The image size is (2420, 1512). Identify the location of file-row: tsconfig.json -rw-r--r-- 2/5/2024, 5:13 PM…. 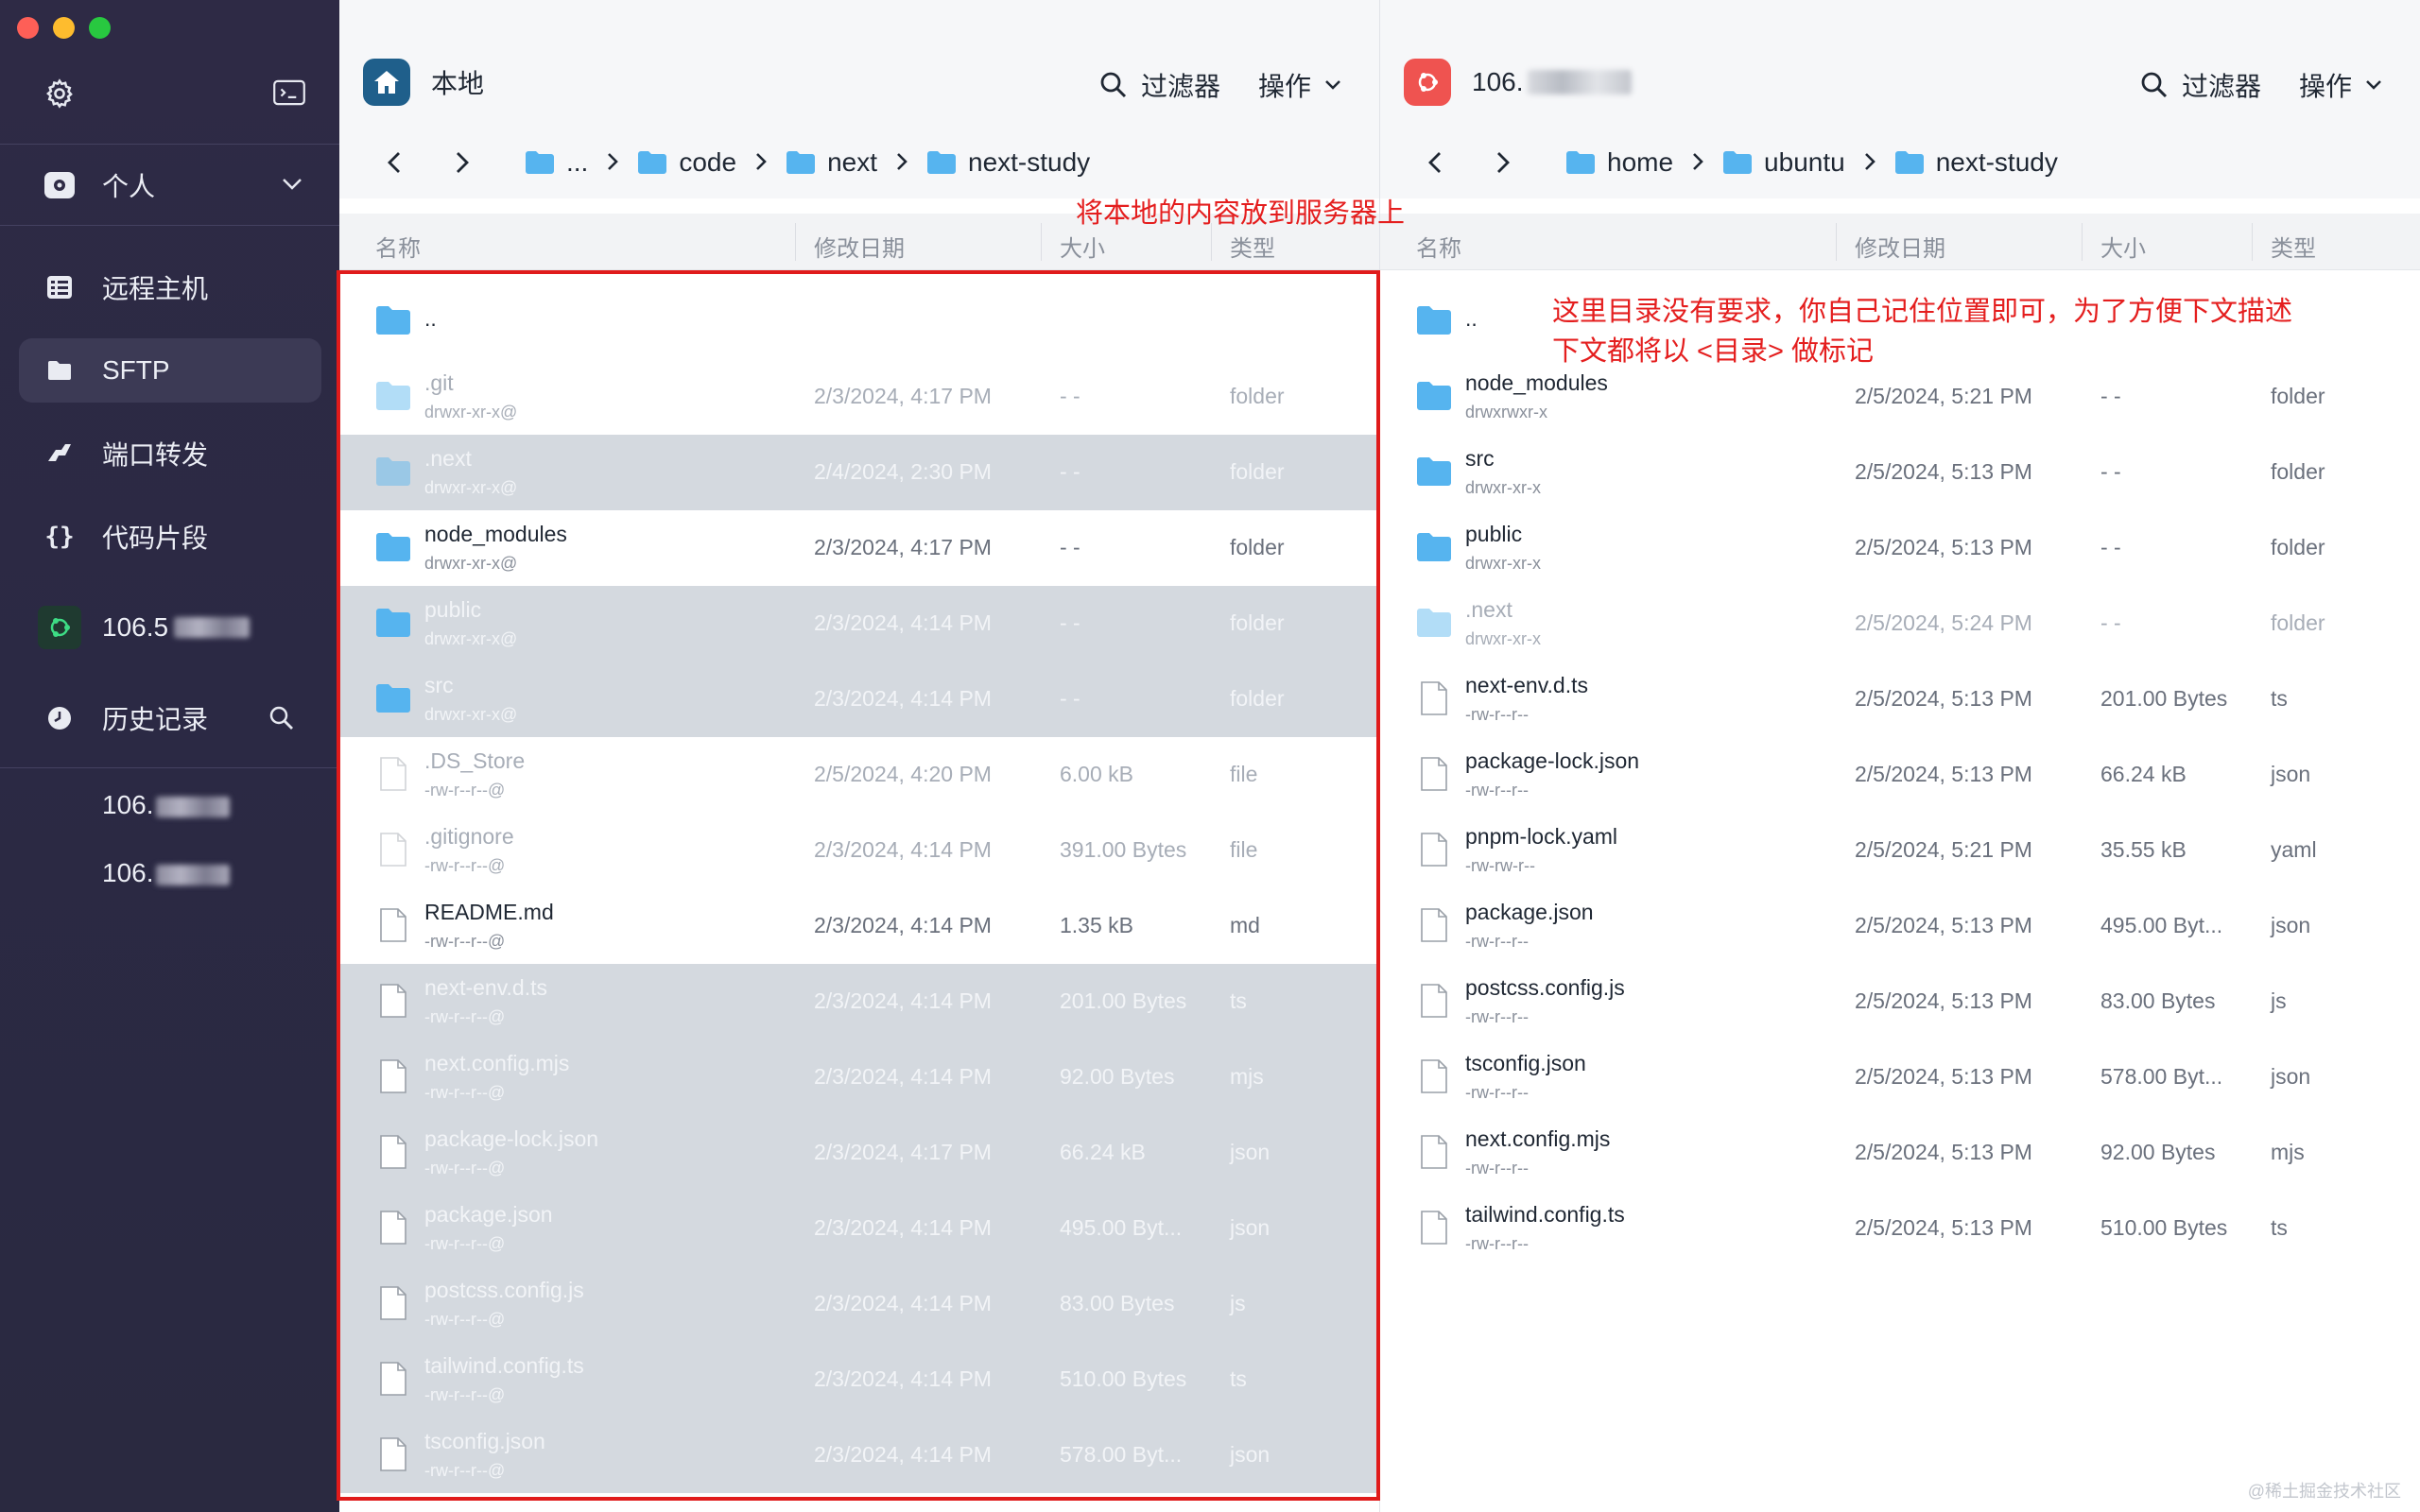
(1900, 1077).